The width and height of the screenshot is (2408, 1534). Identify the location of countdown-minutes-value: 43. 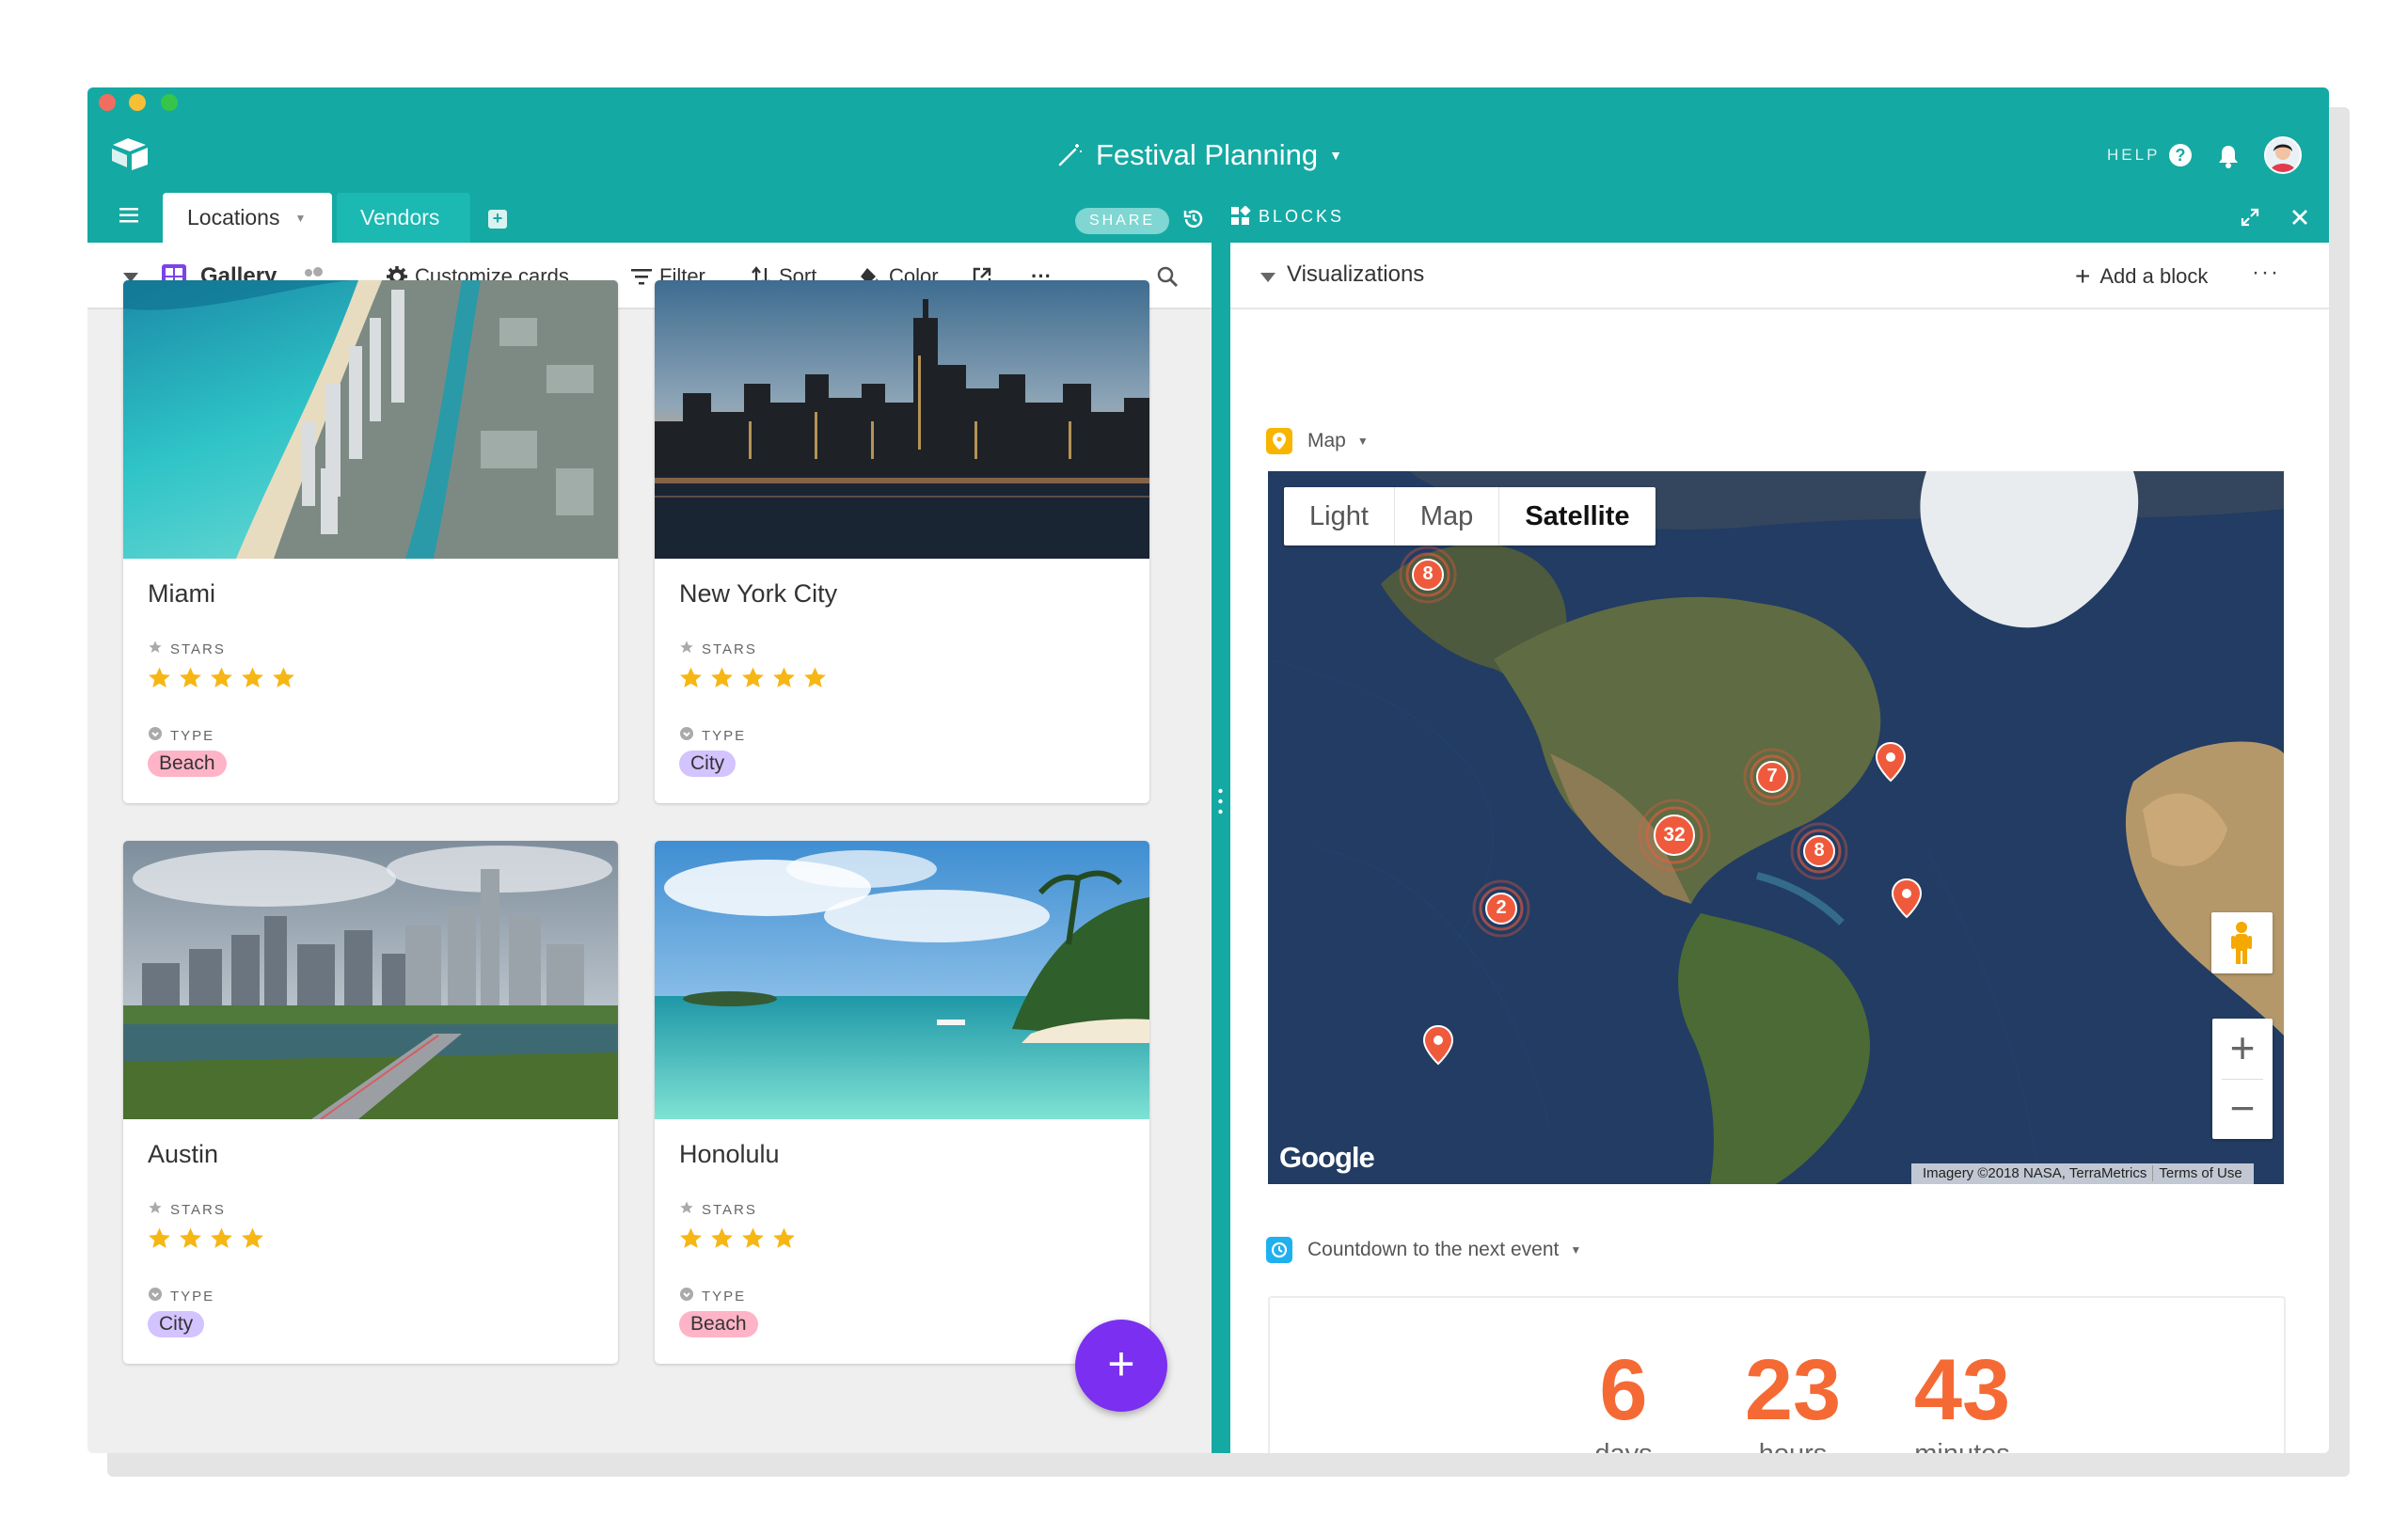
(1962, 1390).